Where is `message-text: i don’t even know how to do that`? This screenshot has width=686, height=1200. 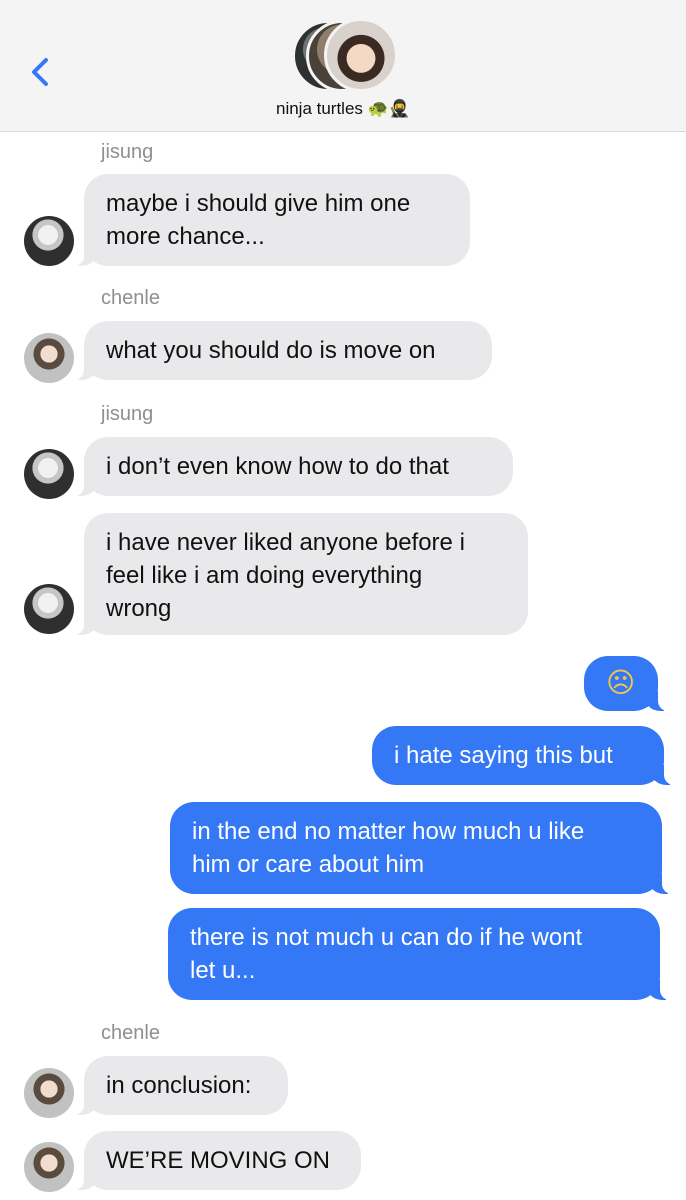
message-text: i don’t even know how to do that is located at coordinates (277, 466).